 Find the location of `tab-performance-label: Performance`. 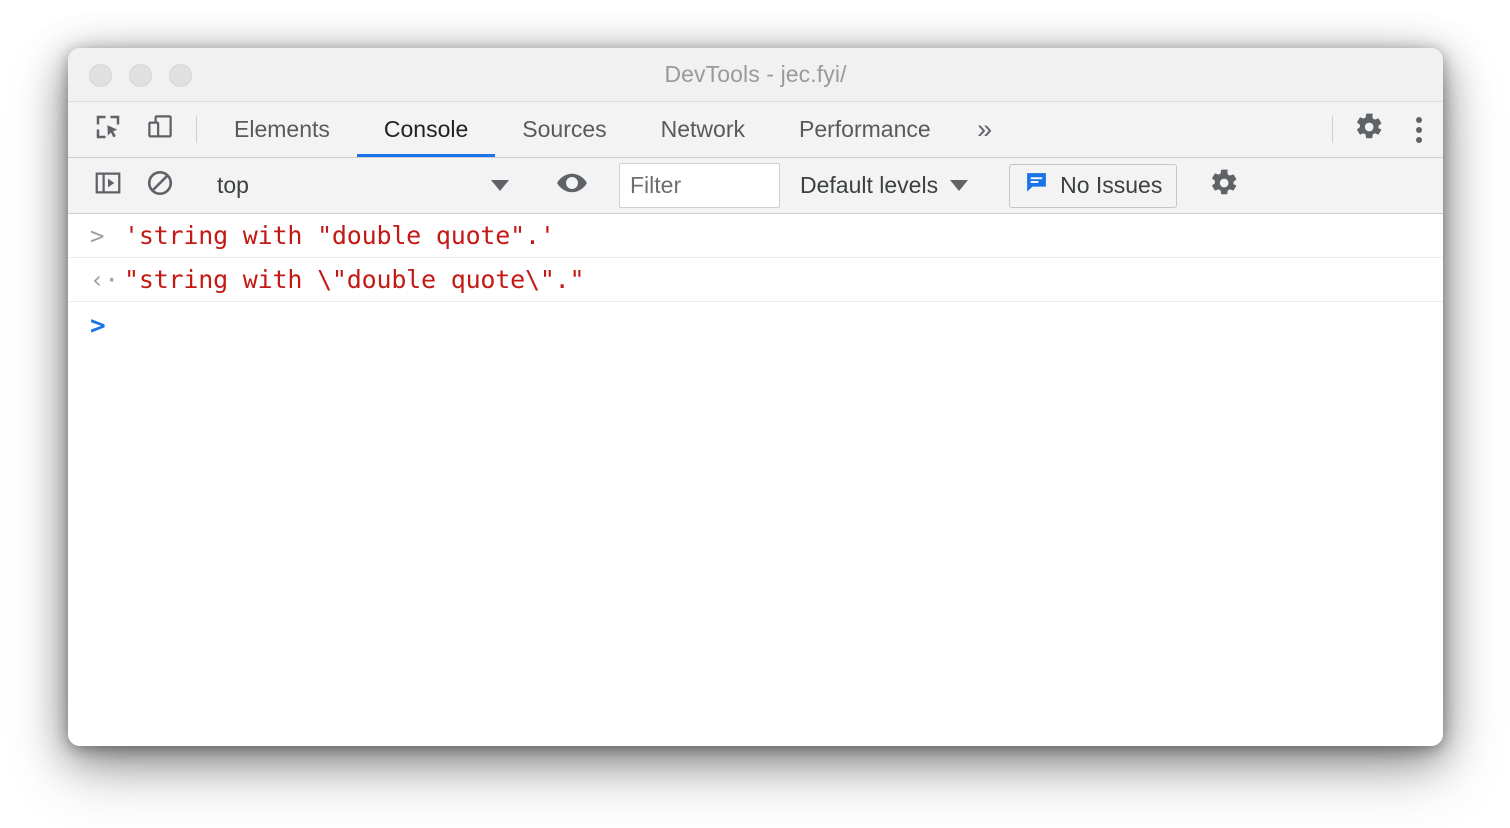

tab-performance-label: Performance is located at coordinates (865, 129).